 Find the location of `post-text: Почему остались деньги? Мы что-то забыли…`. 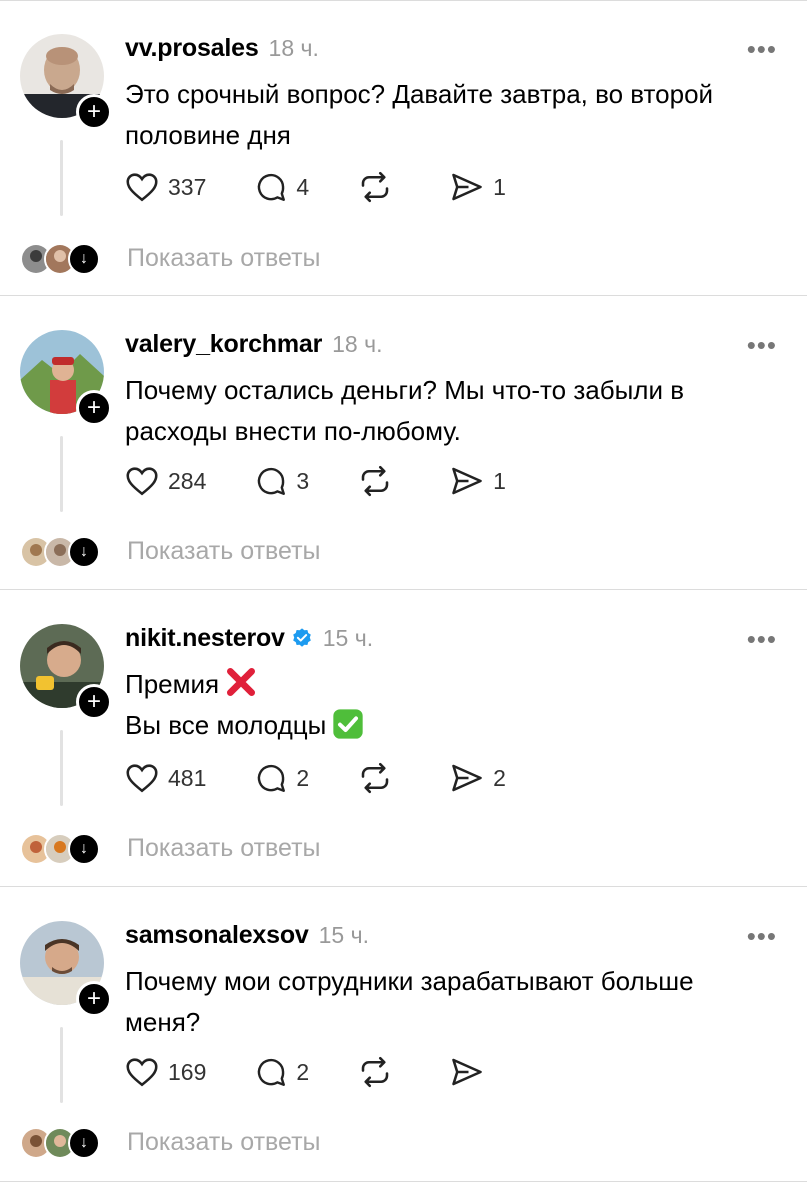

post-text: Почему остались деньги? Мы что-то забыли… is located at coordinates (455, 411).